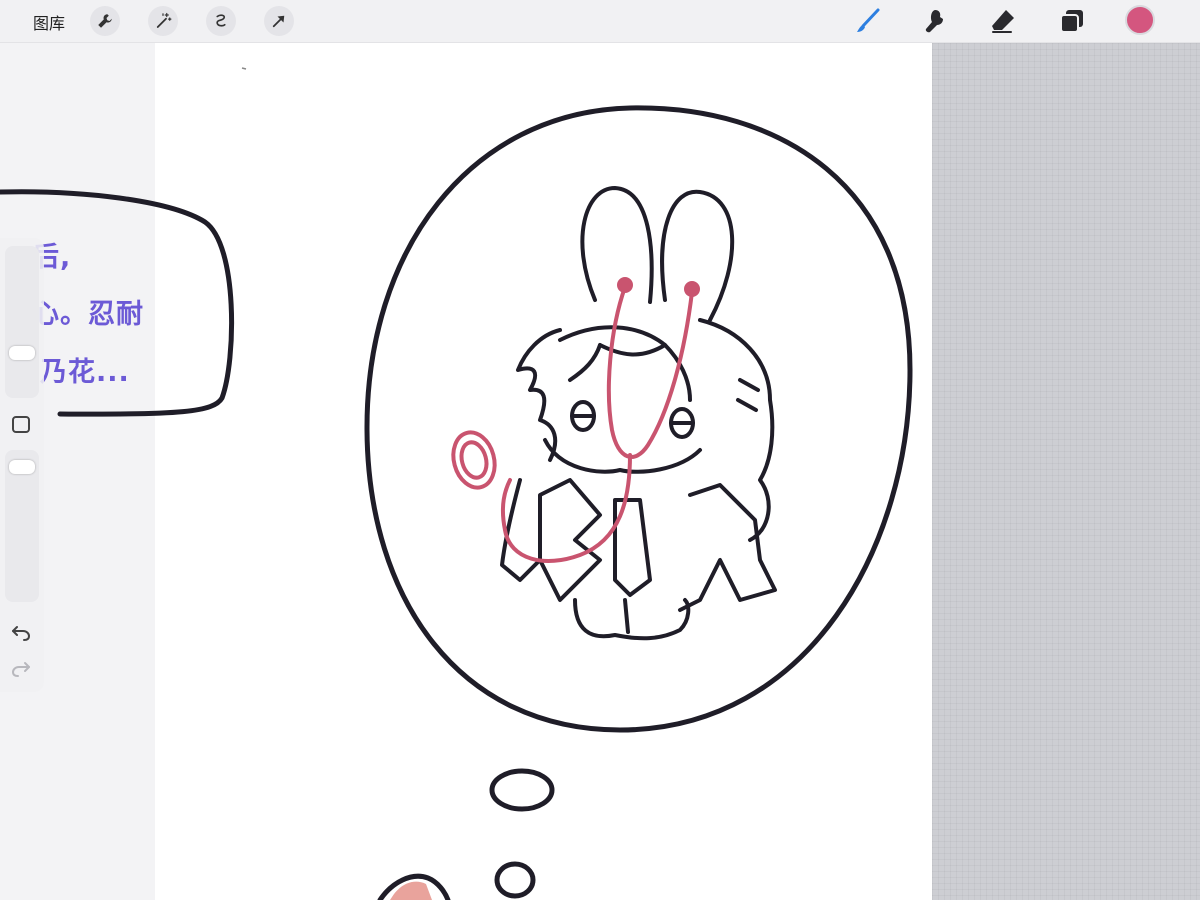 Image resolution: width=1200 pixels, height=900 pixels. Describe the element at coordinates (49, 22) in the screenshot. I see `gallery-button: 图库` at that location.